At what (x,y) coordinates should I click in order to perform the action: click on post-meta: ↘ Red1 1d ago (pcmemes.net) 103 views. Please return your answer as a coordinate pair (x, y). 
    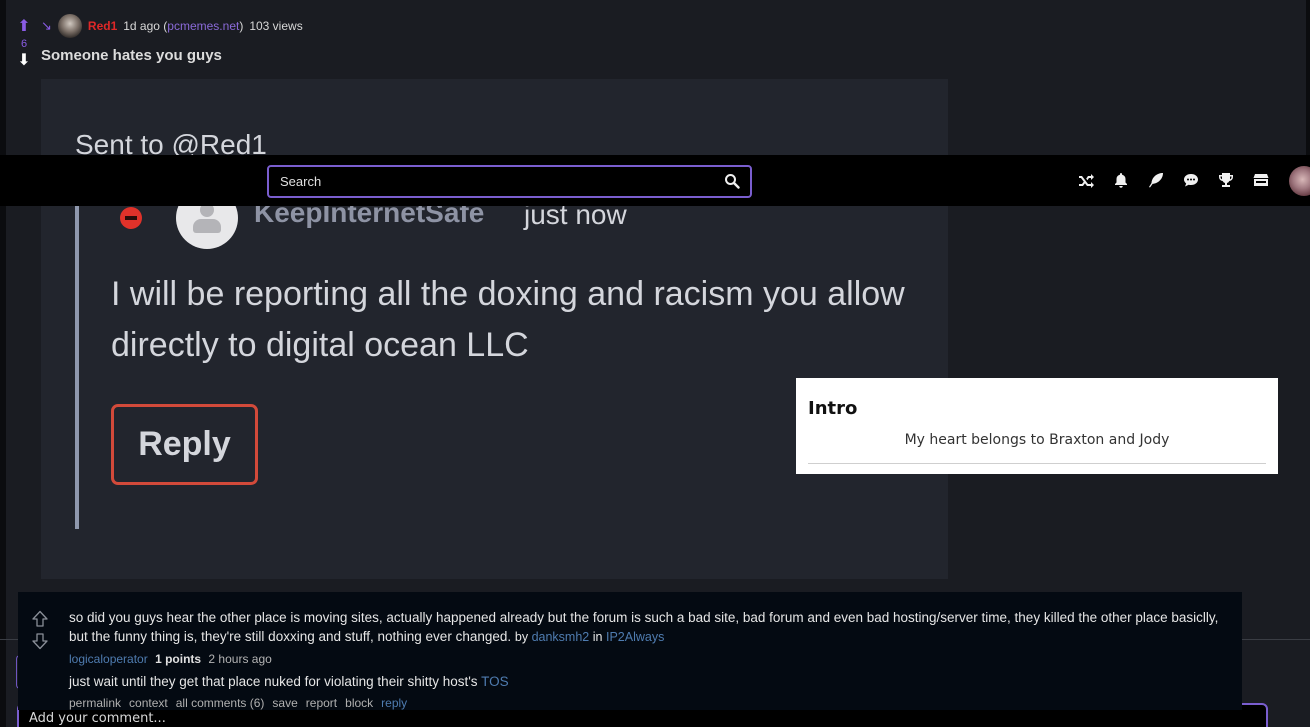
    Looking at the image, I should click on (172, 26).